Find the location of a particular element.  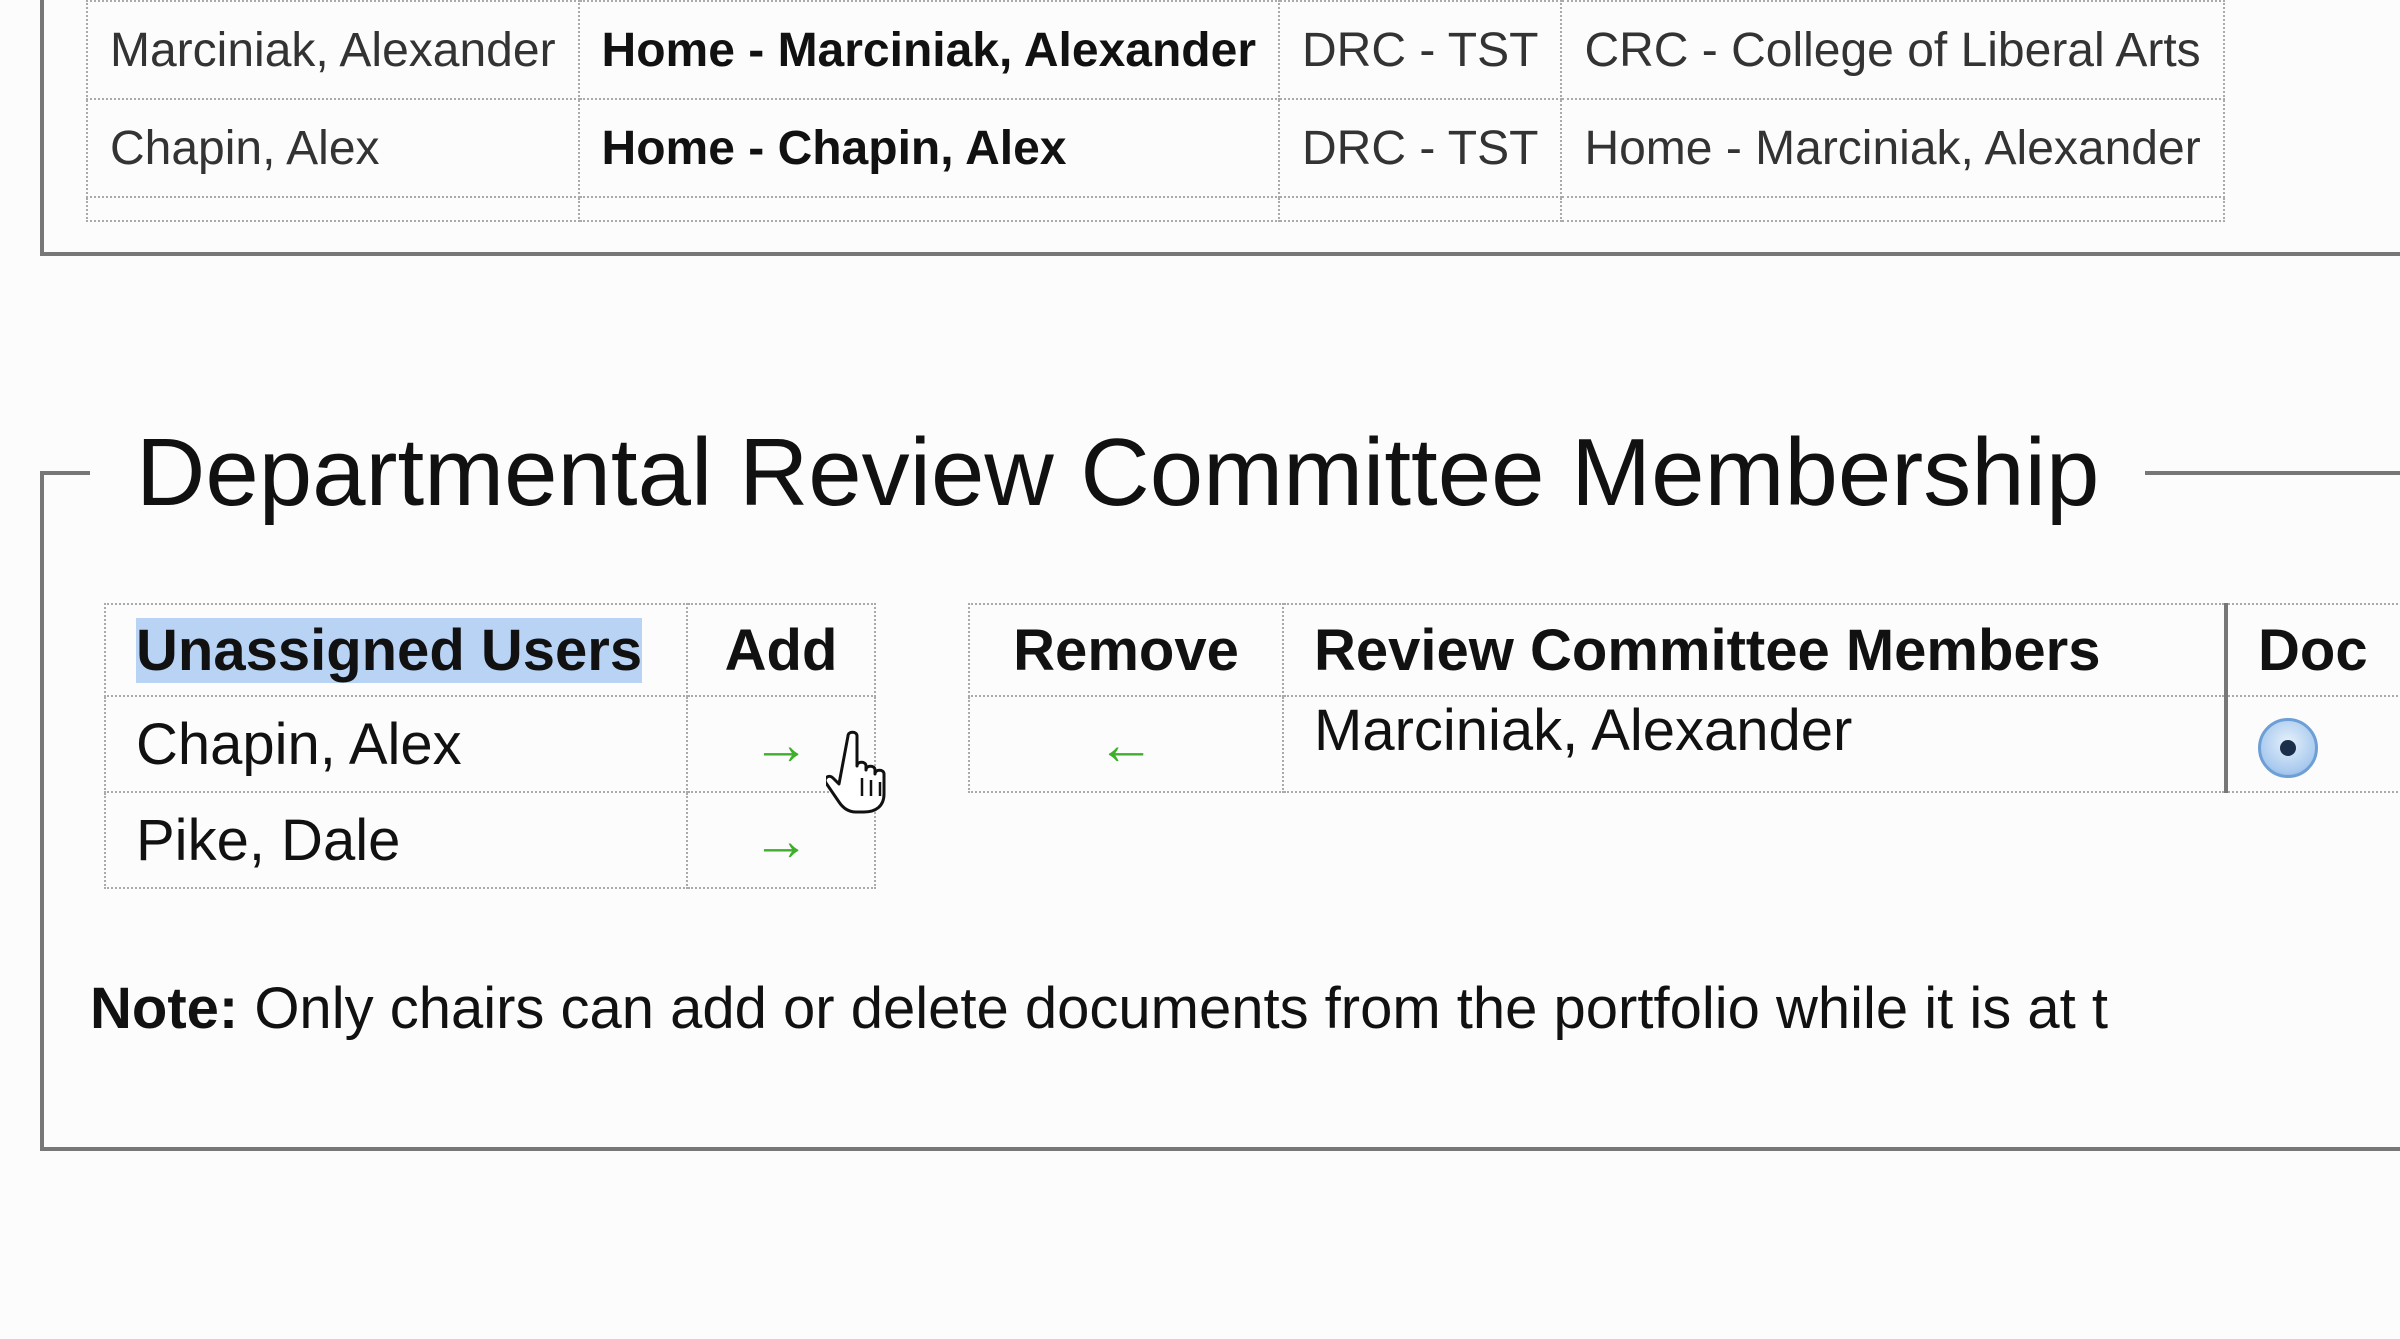

add-header: Add is located at coordinates (781, 650).